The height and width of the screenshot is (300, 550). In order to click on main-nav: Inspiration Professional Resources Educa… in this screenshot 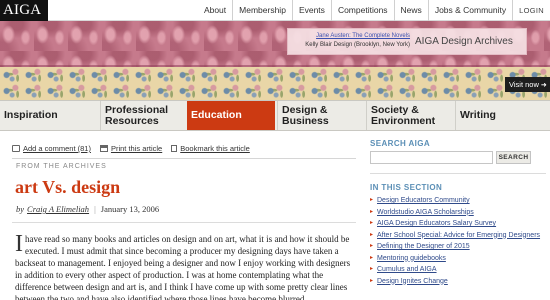, I will do `click(275, 115)`.